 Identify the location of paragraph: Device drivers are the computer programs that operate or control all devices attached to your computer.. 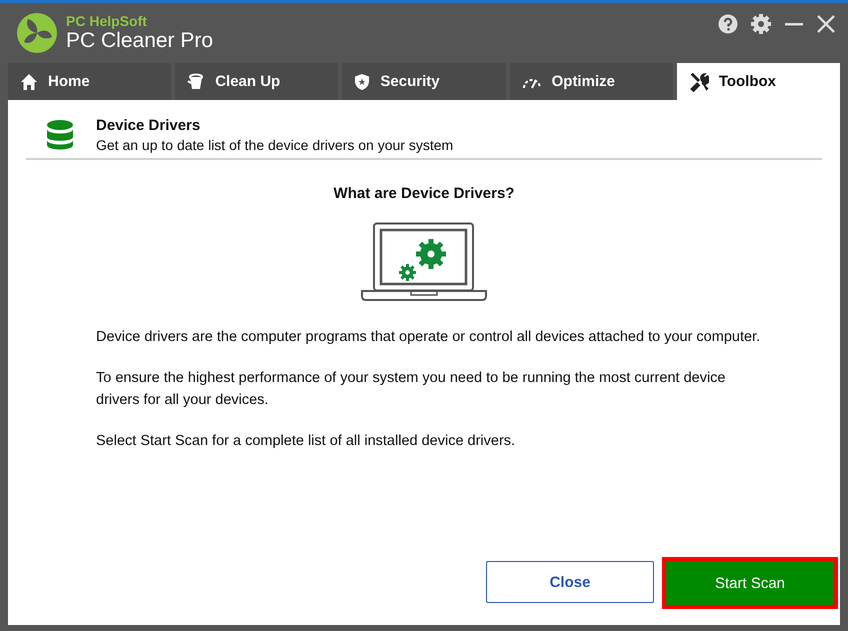
(429, 337).